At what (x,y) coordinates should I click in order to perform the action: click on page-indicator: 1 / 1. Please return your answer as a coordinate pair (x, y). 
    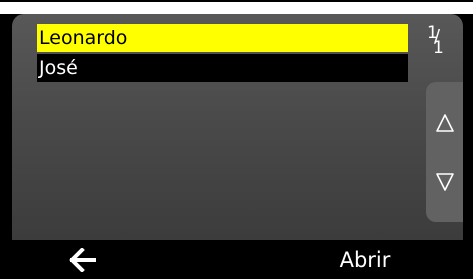
    Looking at the image, I should click on (438, 42).